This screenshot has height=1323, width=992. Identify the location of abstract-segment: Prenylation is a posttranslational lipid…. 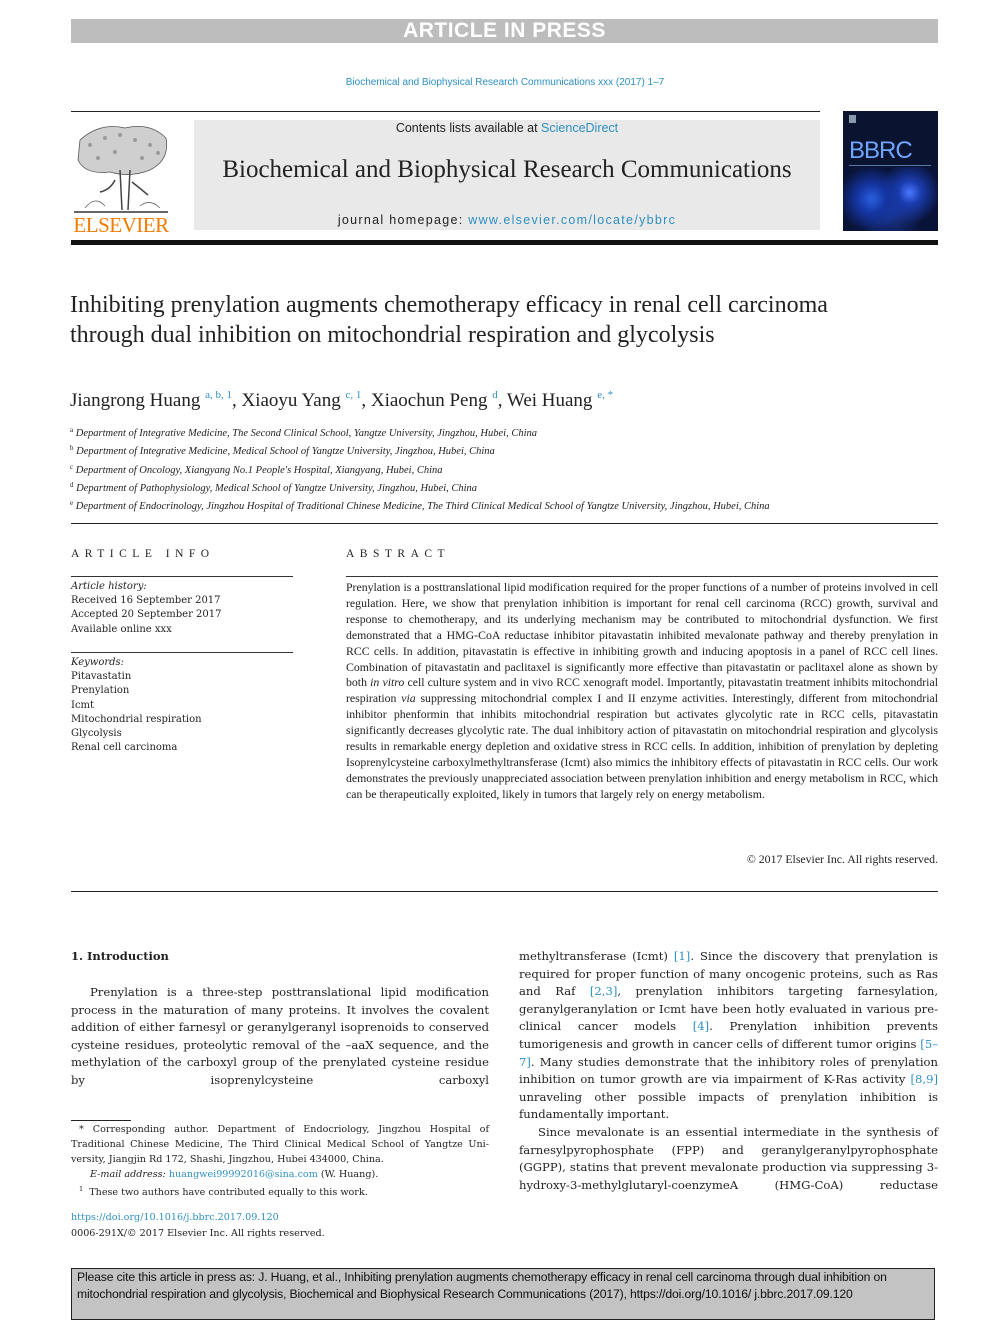
(642, 635).